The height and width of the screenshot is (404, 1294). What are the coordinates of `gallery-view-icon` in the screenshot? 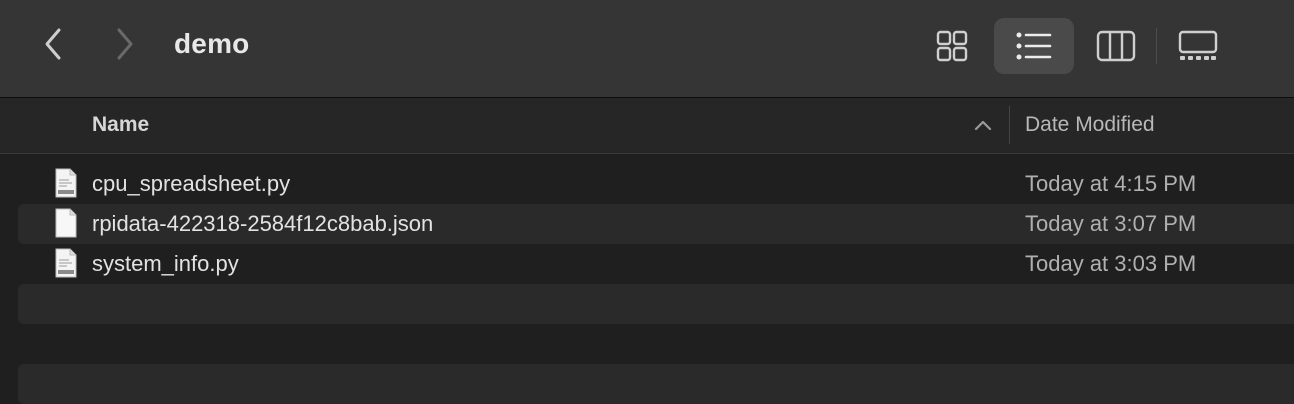 It's located at (1198, 45).